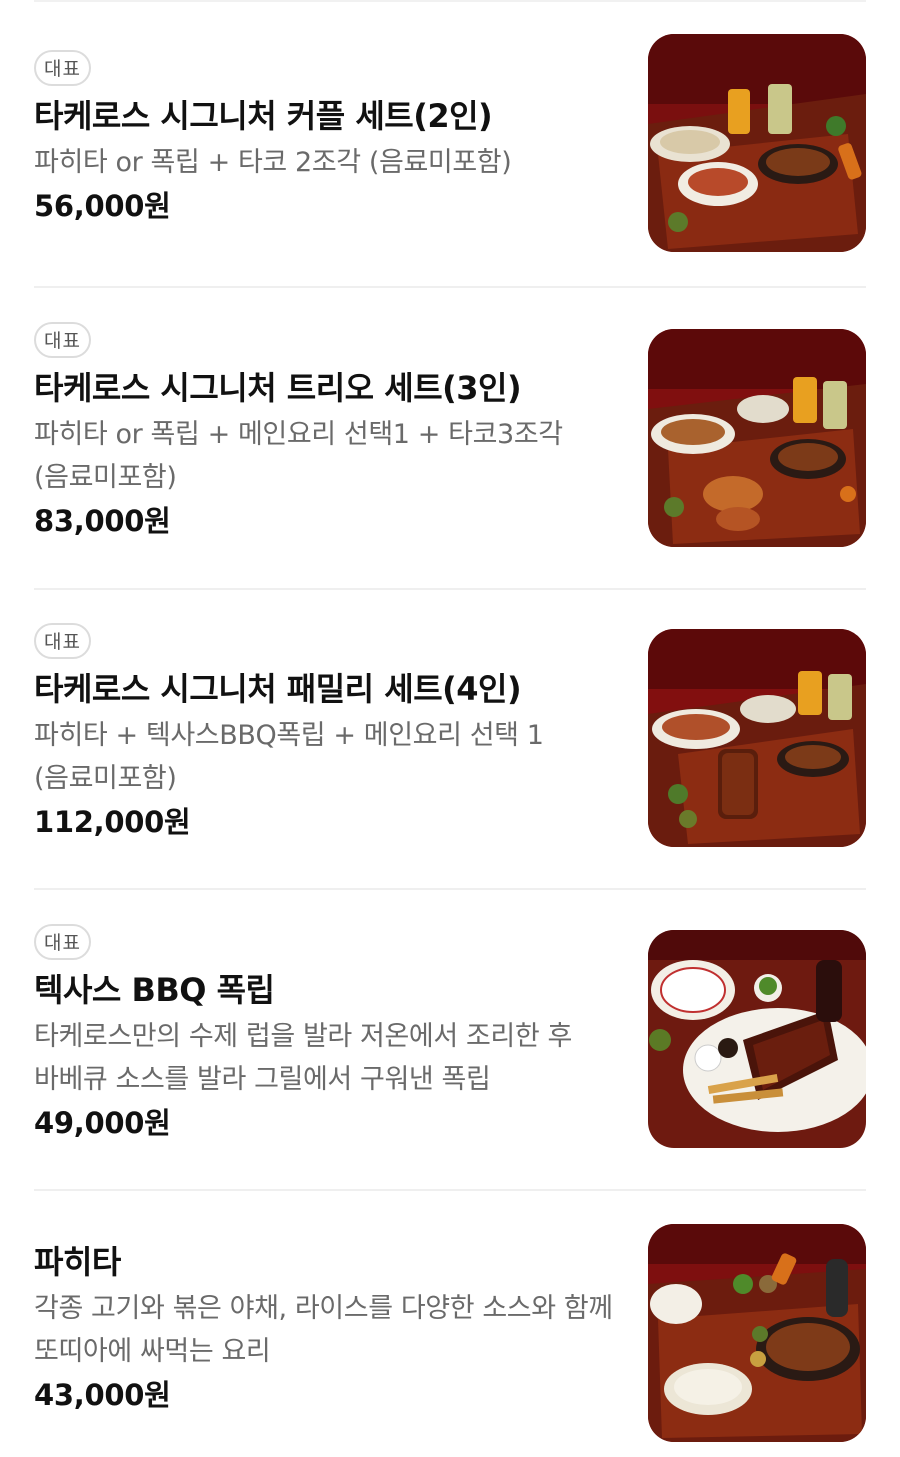 This screenshot has width=900, height=1457. What do you see at coordinates (263, 116) in the screenshot?
I see `menu-item-name: 타케로스 시그니처 커플 세트(2인)` at bounding box center [263, 116].